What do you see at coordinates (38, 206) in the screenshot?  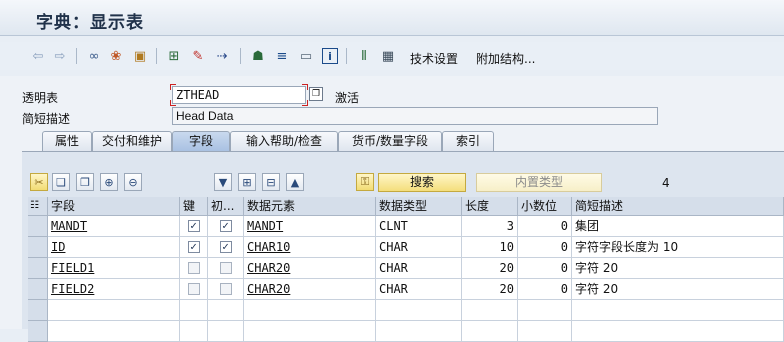 I see `select-all-icon: ☷` at bounding box center [38, 206].